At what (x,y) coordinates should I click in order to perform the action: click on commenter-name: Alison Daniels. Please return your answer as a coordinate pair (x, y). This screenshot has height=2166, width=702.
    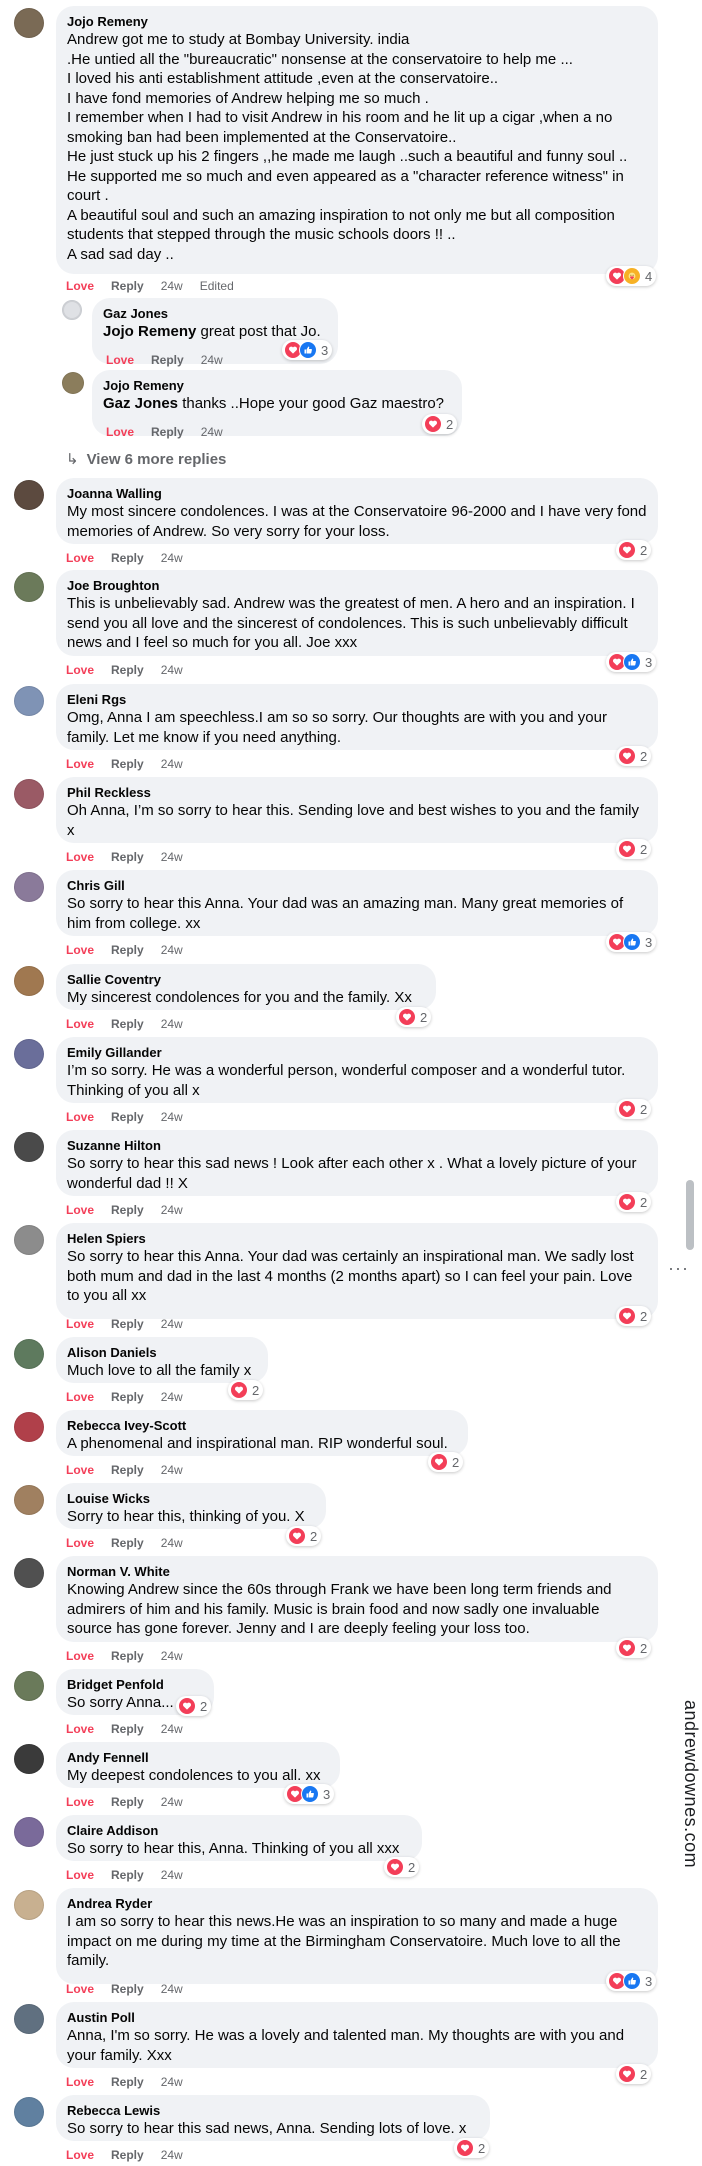
    Looking at the image, I should click on (162, 1352).